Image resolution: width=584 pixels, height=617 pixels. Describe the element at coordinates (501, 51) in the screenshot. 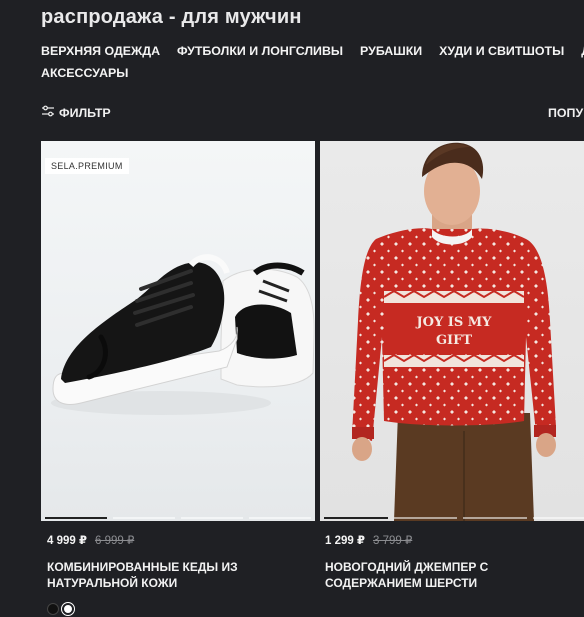

I see `category-link-hoodies: ХУДИ И СВИТШОТЫ` at that location.